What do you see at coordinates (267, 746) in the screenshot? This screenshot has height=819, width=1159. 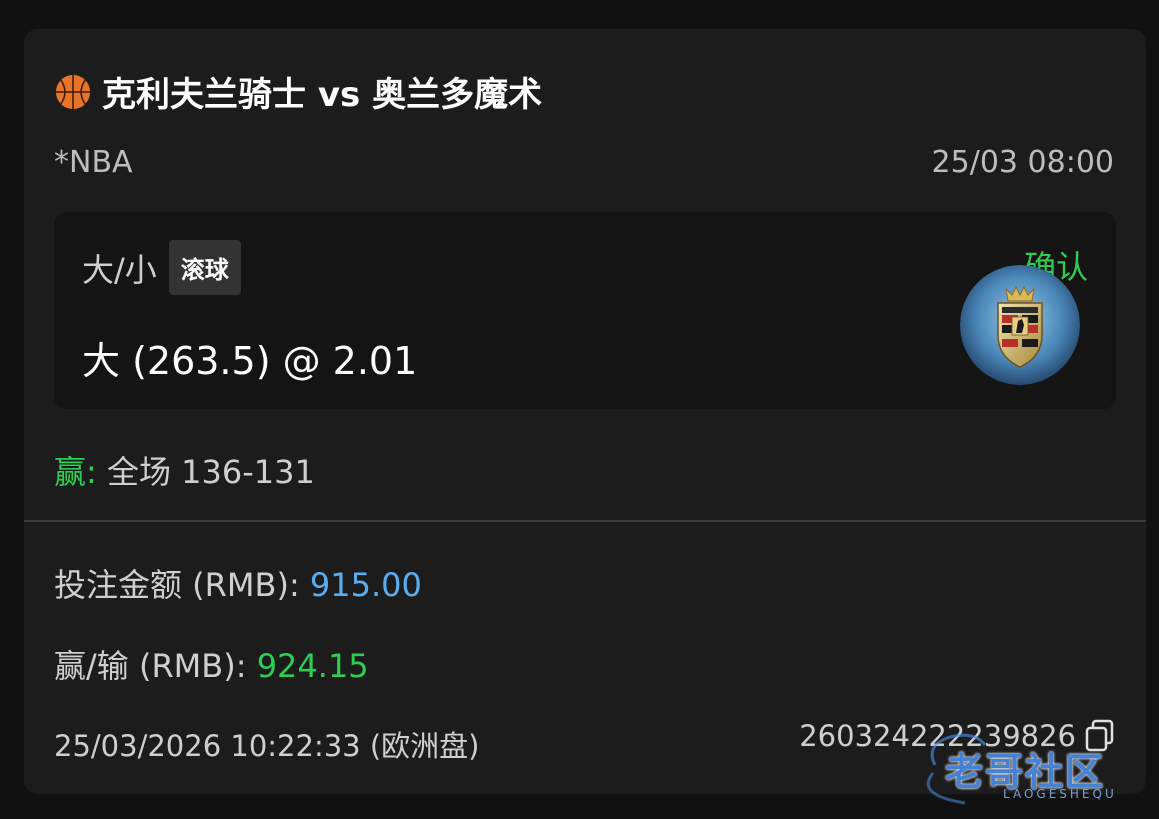 I see `placed-time: 25/03/2026 10:22:33 (欧洲盘)` at bounding box center [267, 746].